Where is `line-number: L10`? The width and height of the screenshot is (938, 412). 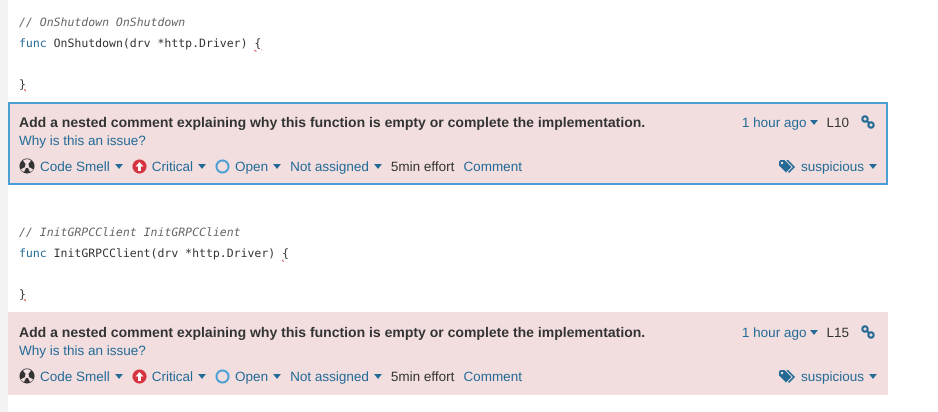 line-number: L10 is located at coordinates (837, 122).